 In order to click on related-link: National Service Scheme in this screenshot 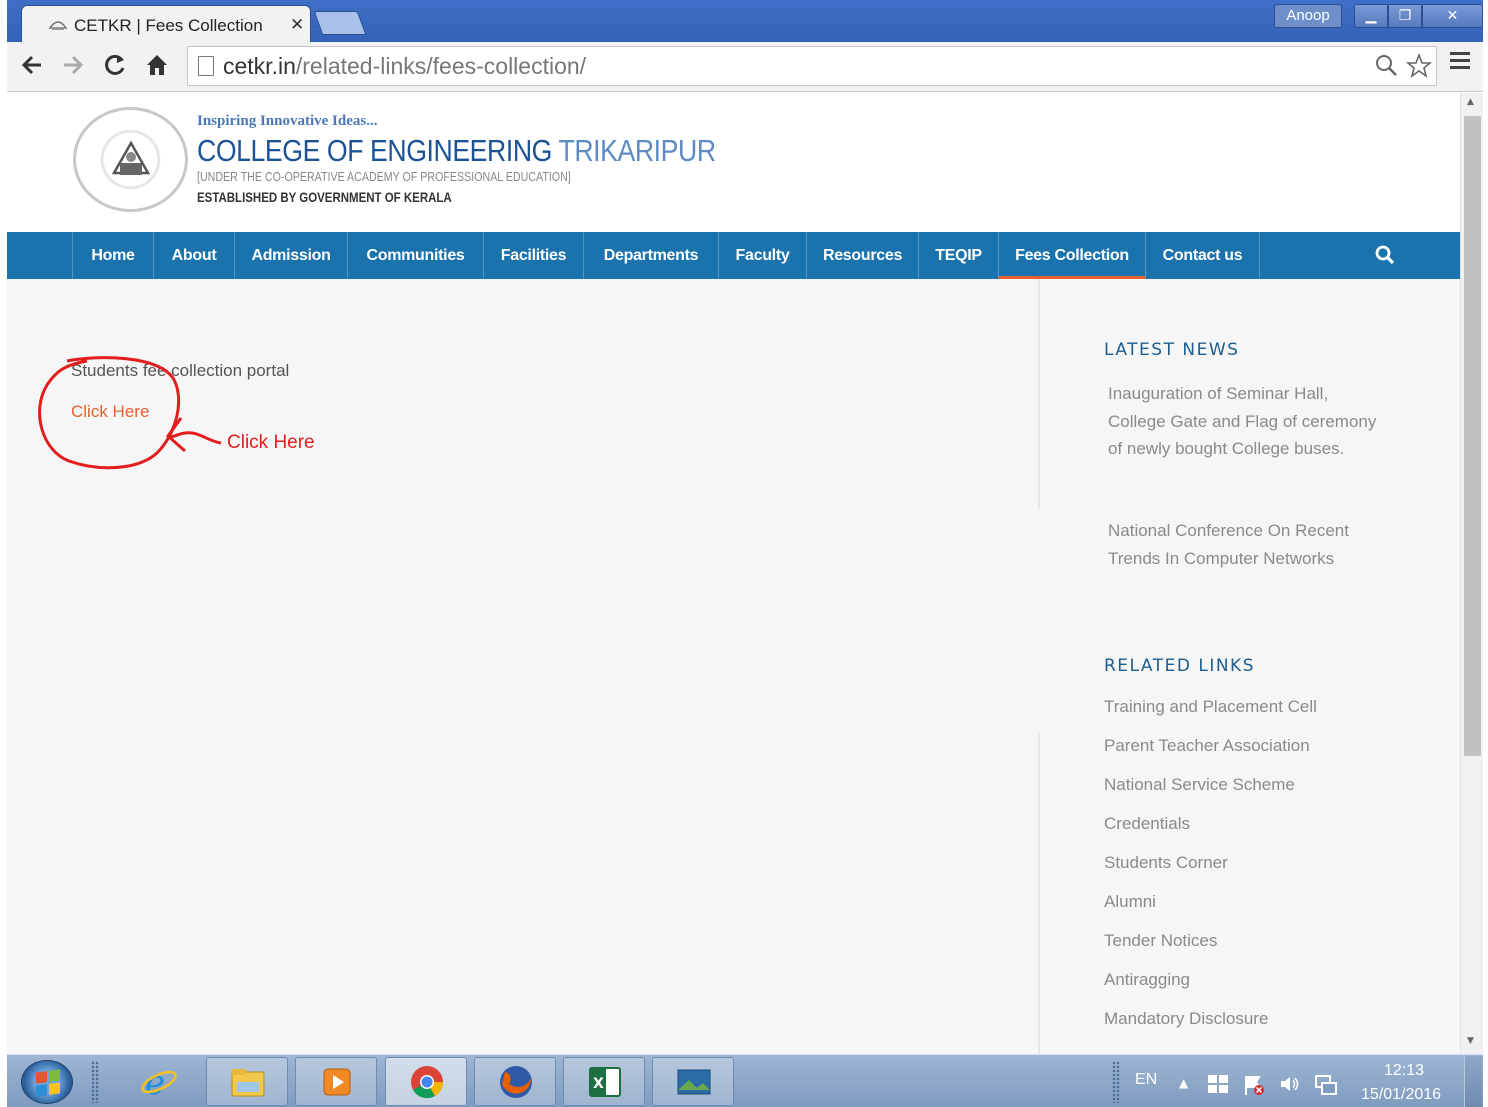, I will do `click(1199, 785)`.